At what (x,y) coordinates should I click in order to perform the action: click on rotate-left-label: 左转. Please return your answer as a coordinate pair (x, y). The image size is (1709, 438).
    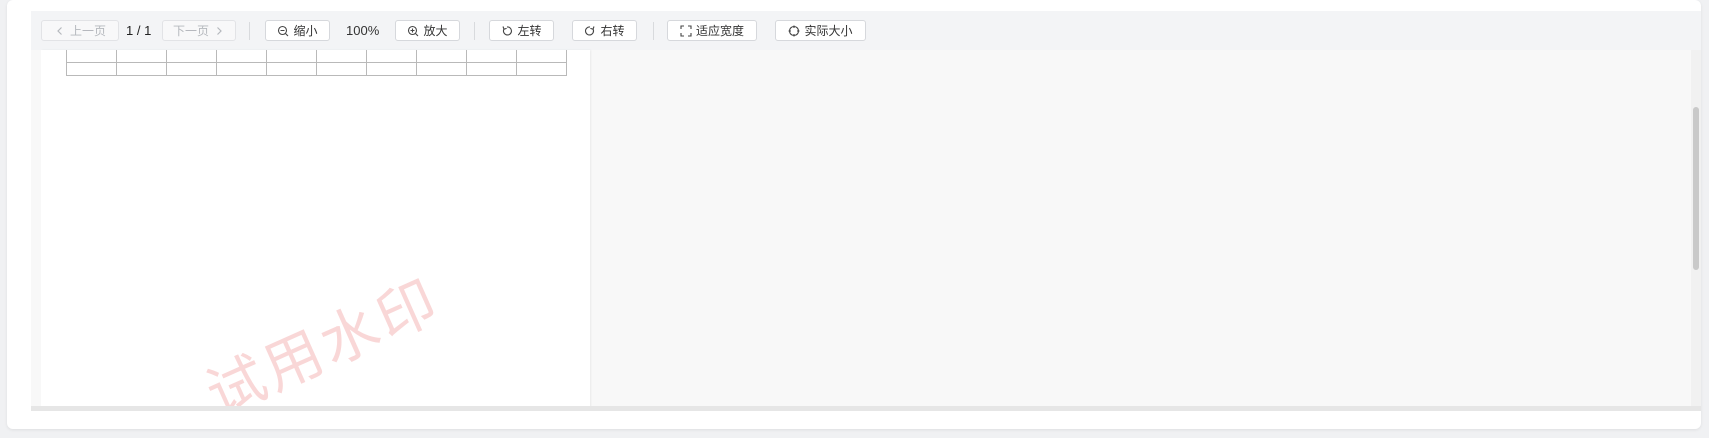
    Looking at the image, I should click on (529, 31).